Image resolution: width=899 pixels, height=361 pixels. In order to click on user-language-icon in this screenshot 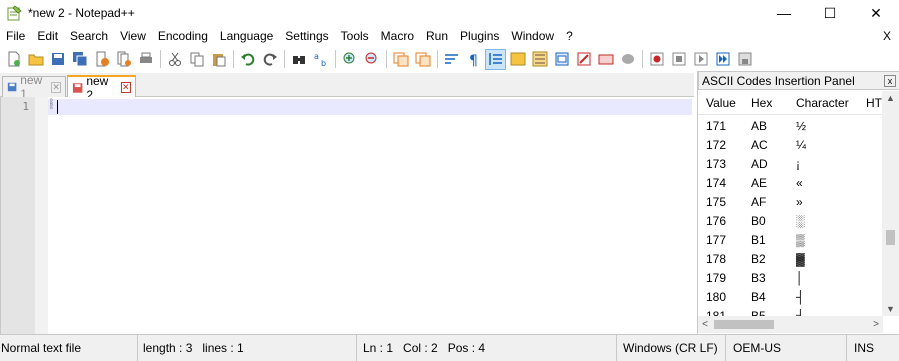, I will do `click(517, 59)`.